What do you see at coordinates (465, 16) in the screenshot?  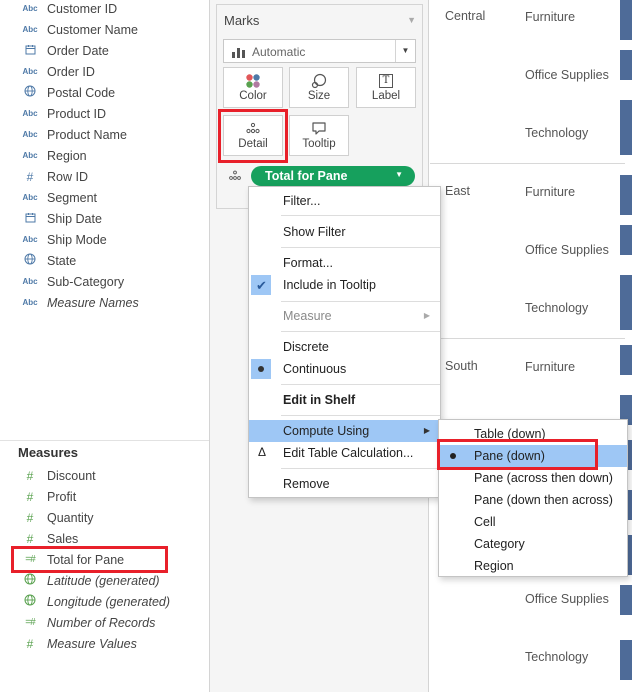 I see `region-header: Central` at bounding box center [465, 16].